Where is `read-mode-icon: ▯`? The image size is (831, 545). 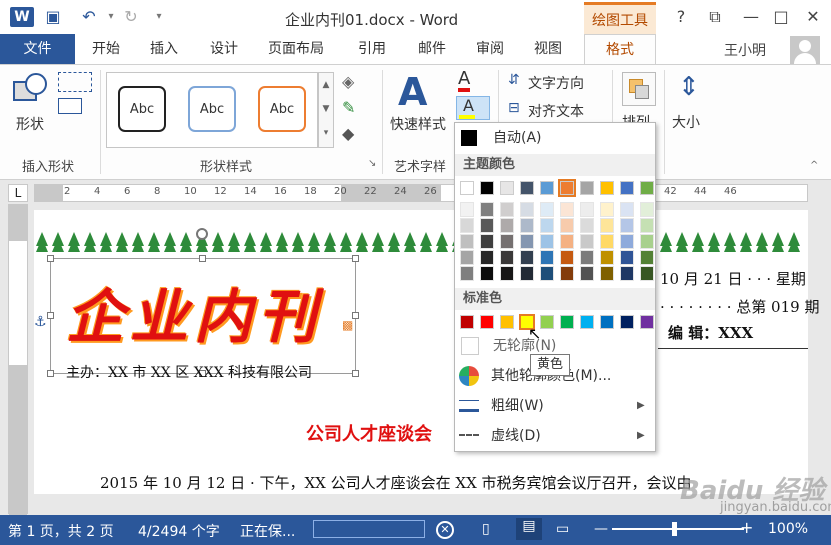
read-mode-icon: ▯ is located at coordinates (486, 529).